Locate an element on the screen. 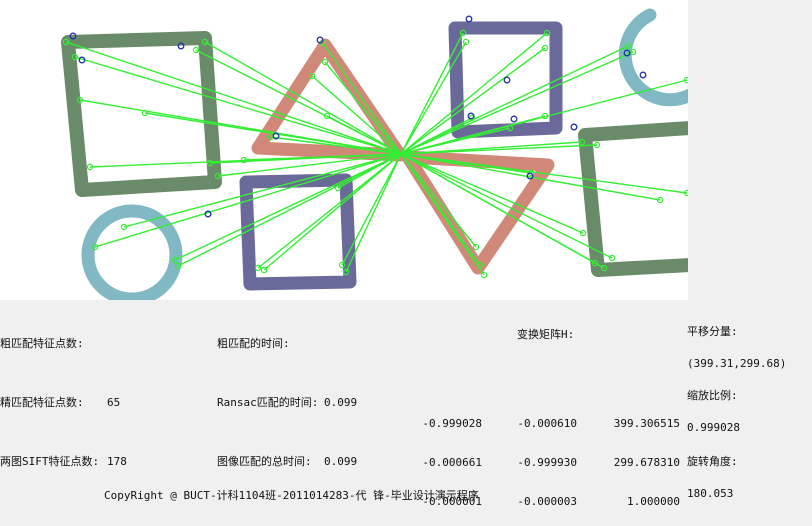 The width and height of the screenshot is (812, 526). coarse-time-label: 粗匹配的时间: is located at coordinates (253, 343).